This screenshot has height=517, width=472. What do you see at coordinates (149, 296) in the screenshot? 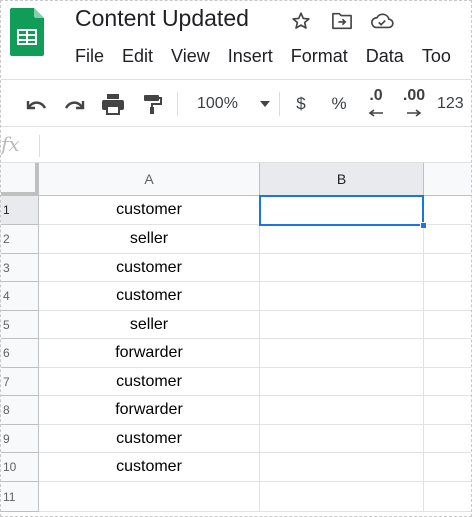
I see `cell-a4: customer` at bounding box center [149, 296].